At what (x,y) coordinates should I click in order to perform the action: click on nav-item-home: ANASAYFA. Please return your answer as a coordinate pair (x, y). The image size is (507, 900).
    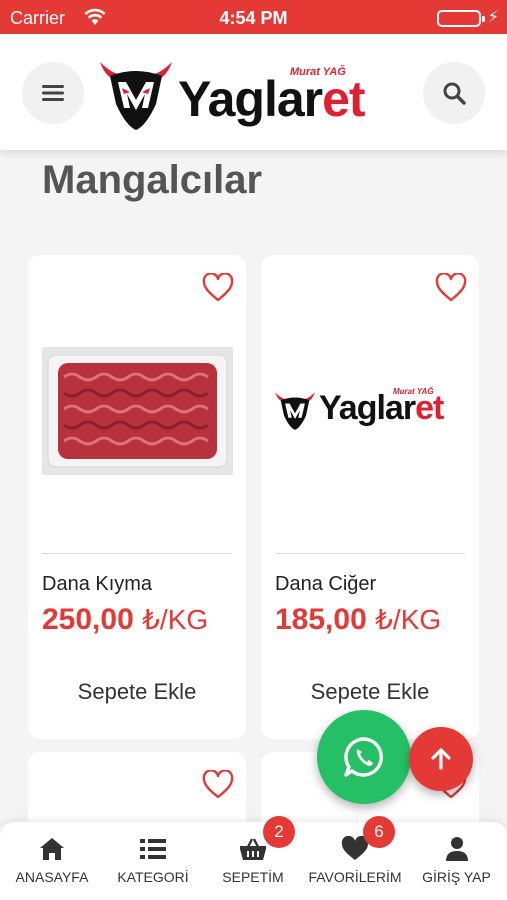
    Looking at the image, I should click on (52, 861).